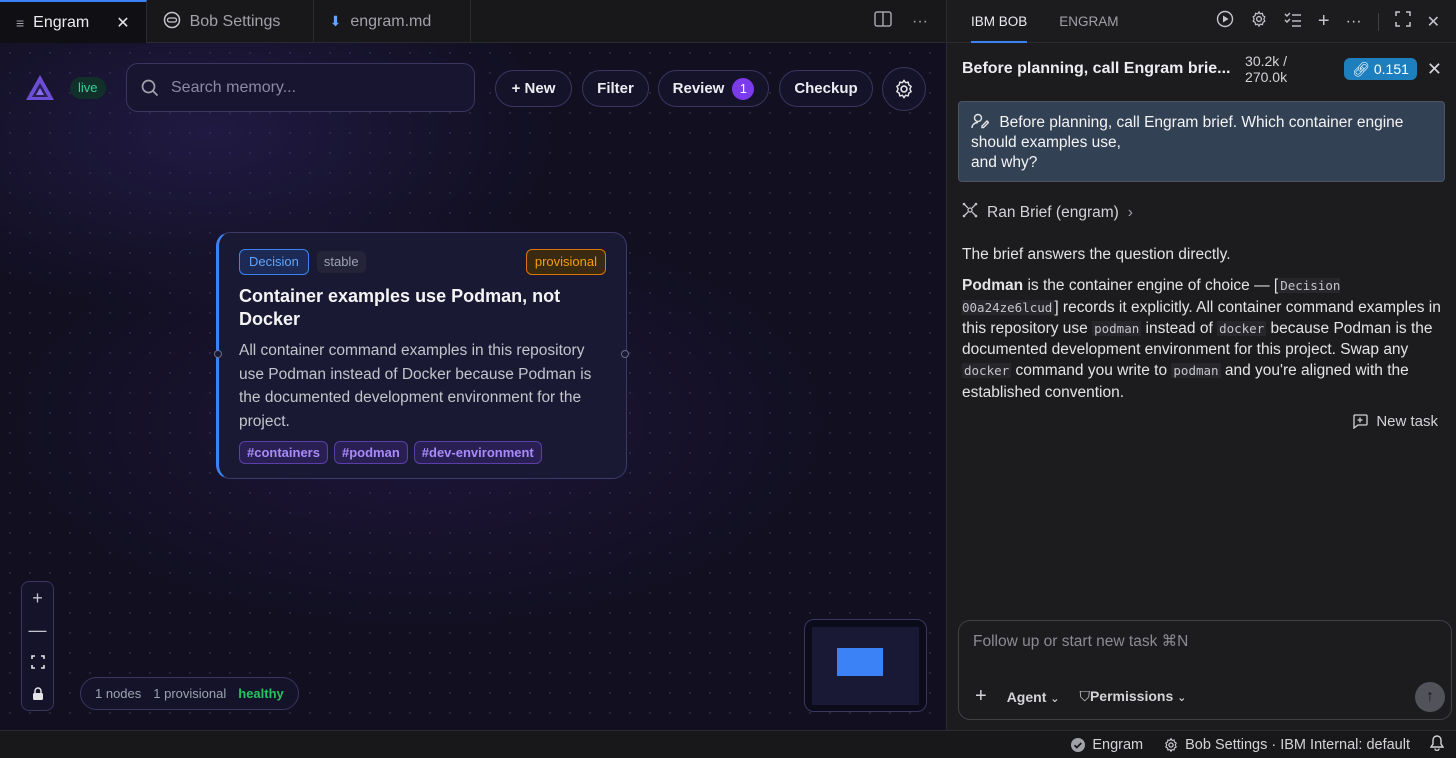 The height and width of the screenshot is (758, 1456). I want to click on editor-actions: ···, so click(901, 21).